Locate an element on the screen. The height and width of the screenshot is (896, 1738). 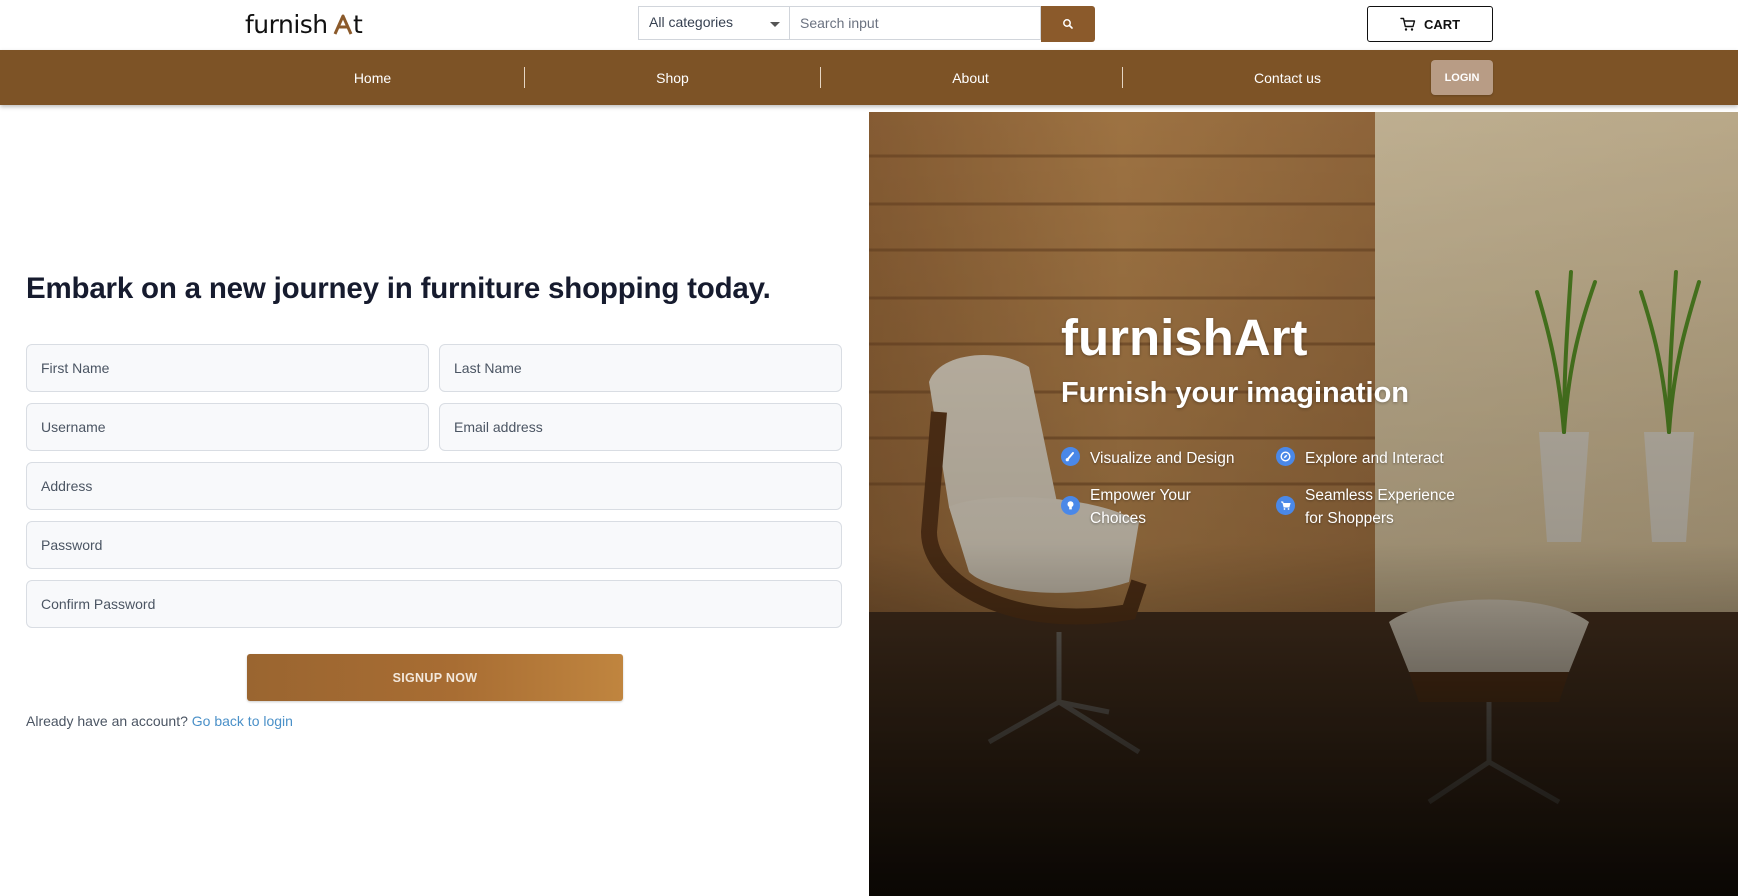
search-button is located at coordinates (1068, 24).